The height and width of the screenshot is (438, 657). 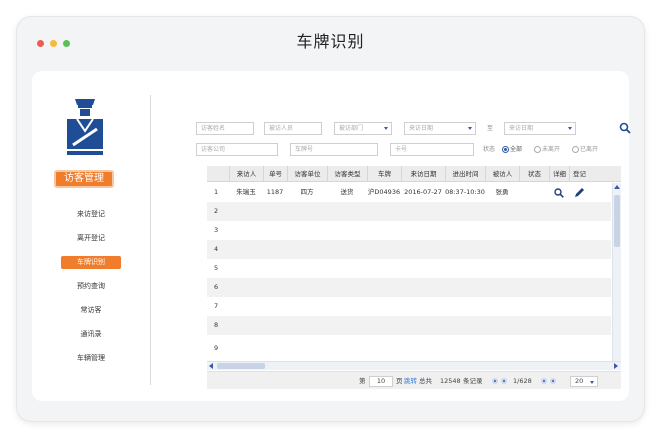 I want to click on row-number: 2, so click(x=216, y=211).